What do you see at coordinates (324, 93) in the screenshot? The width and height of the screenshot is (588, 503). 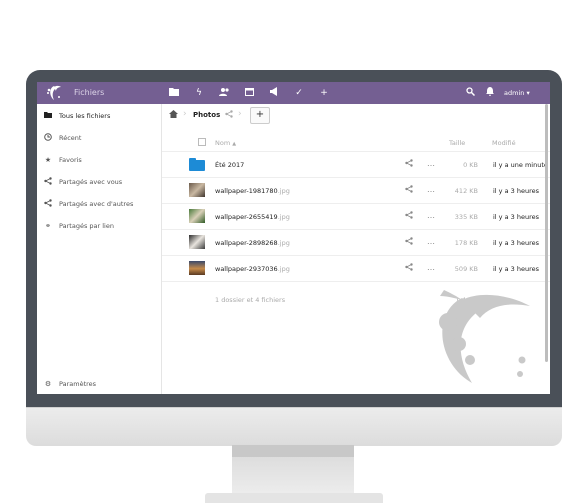 I see `add-icon: +` at bounding box center [324, 93].